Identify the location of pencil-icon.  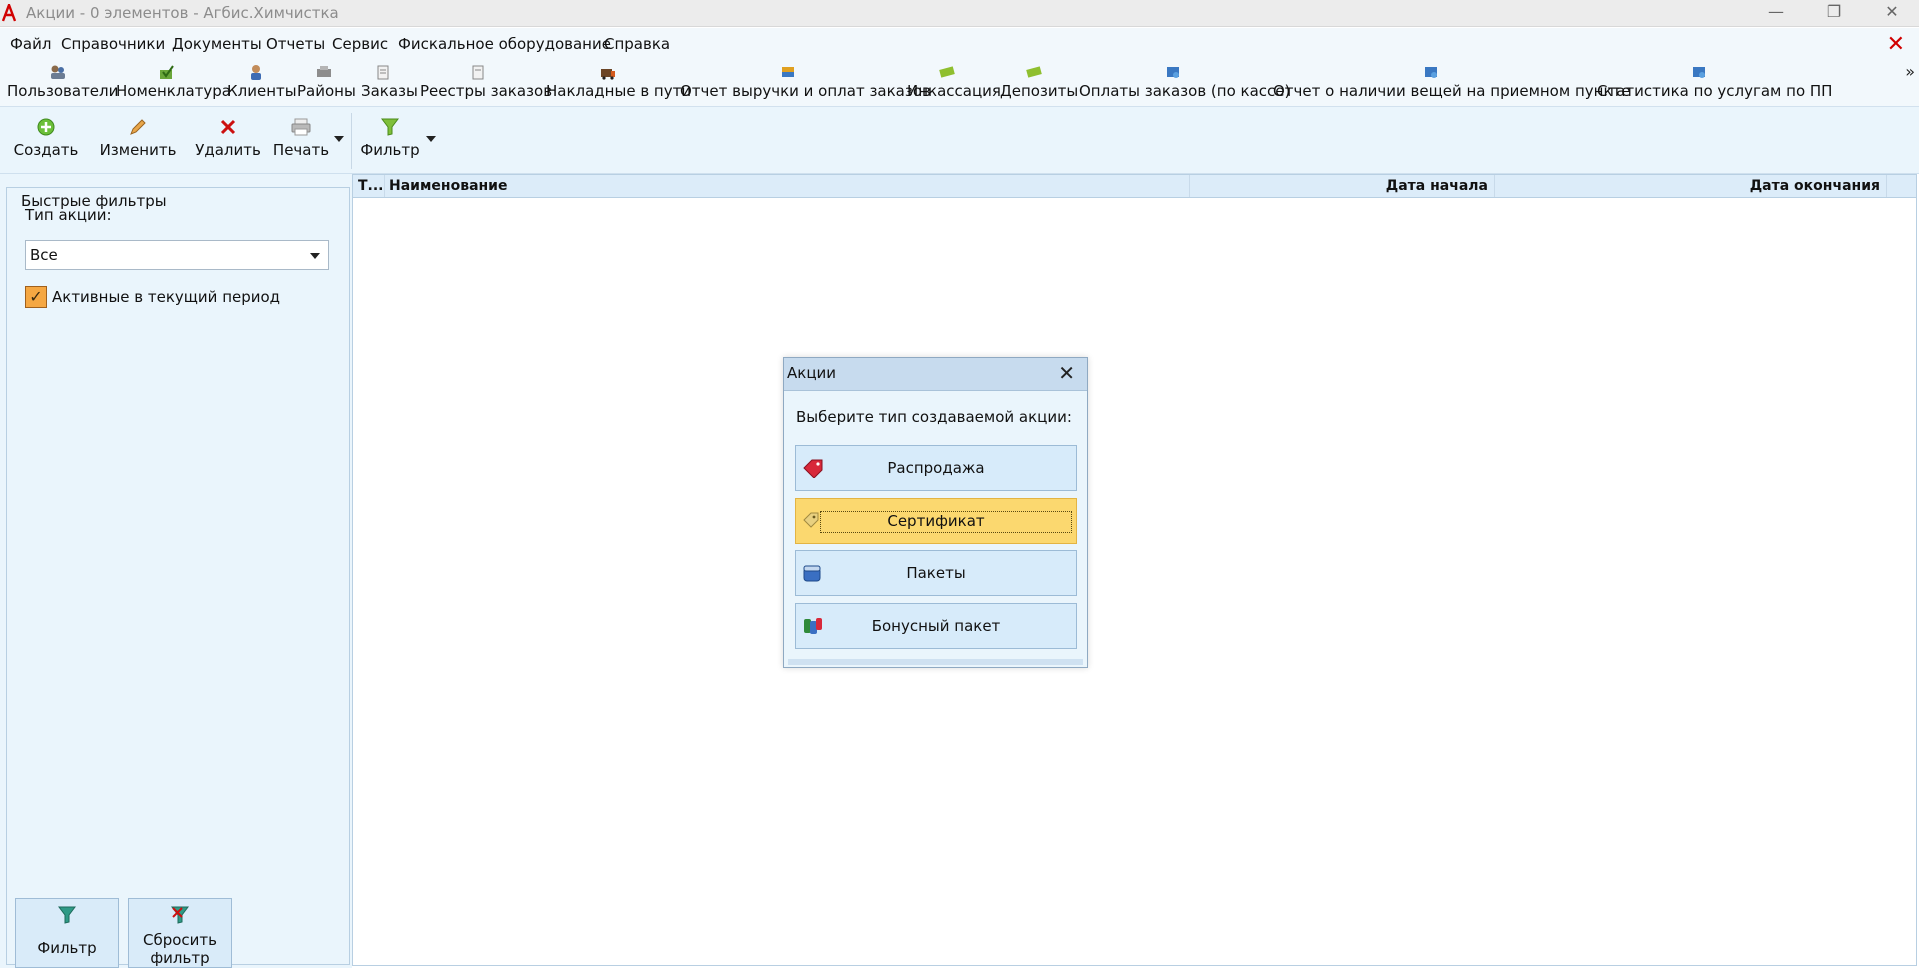
(138, 127).